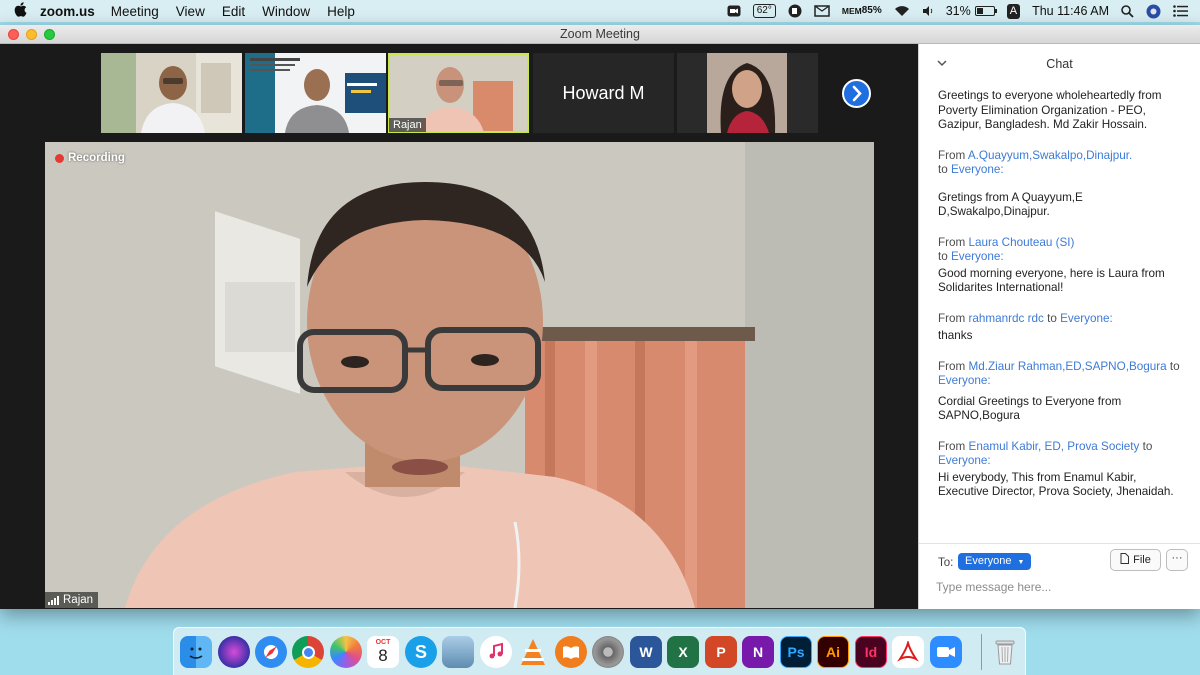 The height and width of the screenshot is (675, 1200). I want to click on chat-message-text: thanks, so click(955, 335).